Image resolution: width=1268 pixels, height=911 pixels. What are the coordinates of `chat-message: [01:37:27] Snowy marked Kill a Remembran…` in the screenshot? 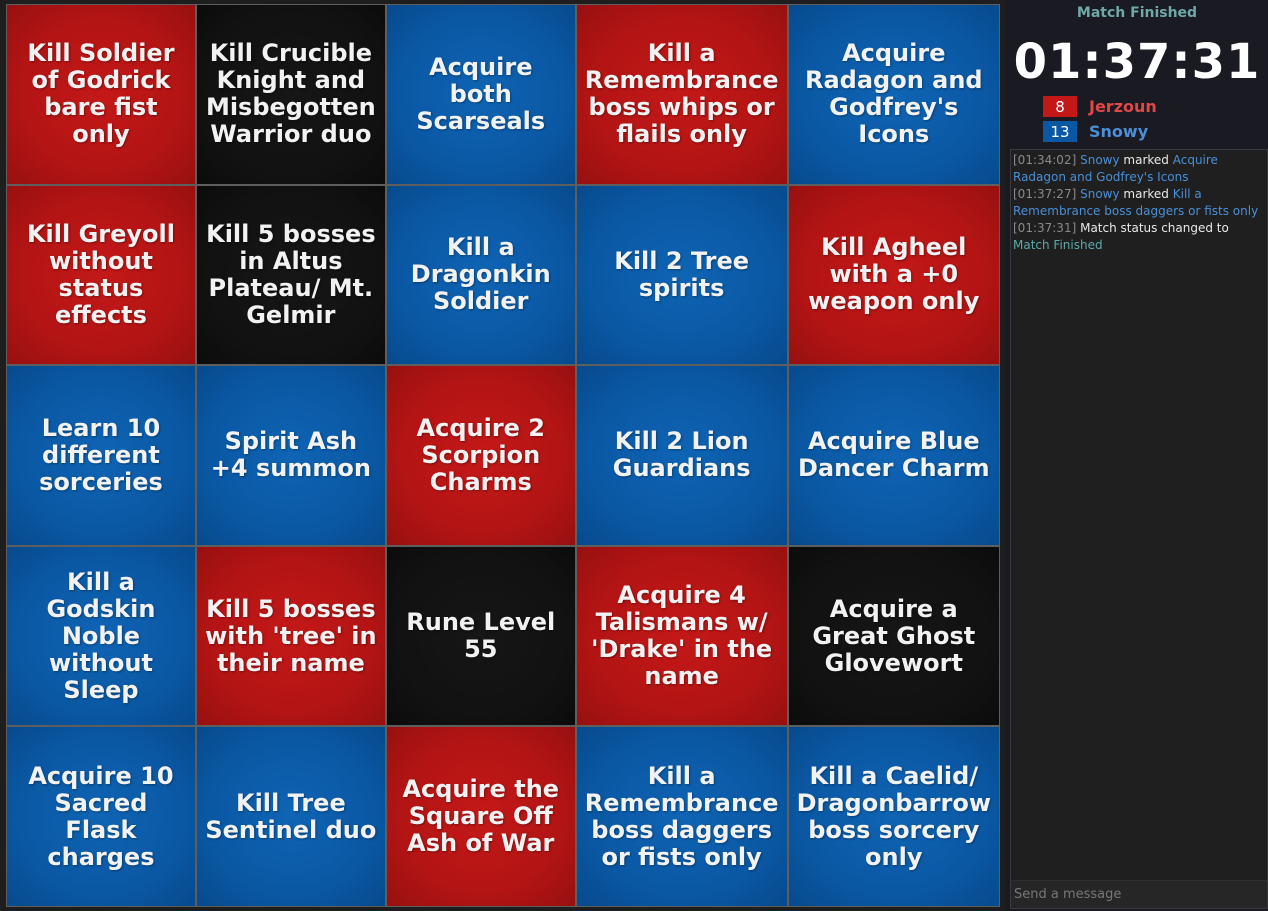 It's located at (1139, 203).